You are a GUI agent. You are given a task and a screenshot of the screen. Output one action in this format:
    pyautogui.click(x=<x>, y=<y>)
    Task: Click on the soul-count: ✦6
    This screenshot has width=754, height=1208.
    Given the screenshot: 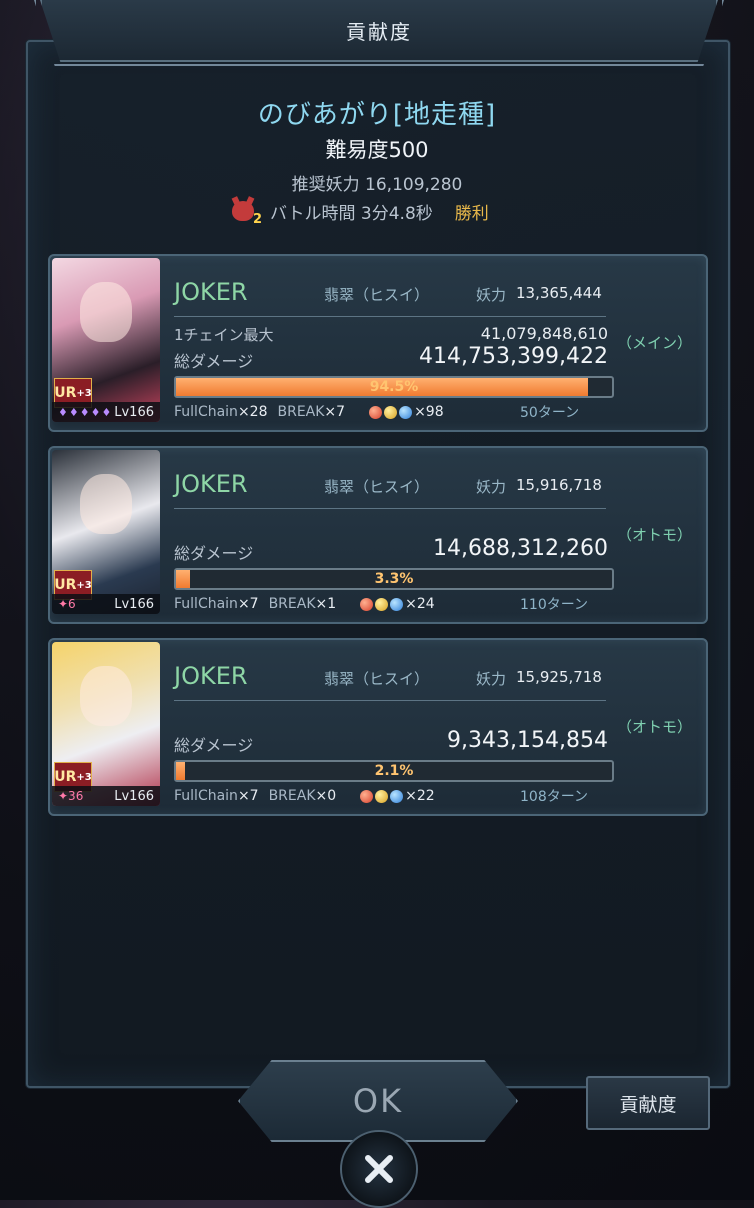 What is the action you would take?
    pyautogui.click(x=67, y=604)
    